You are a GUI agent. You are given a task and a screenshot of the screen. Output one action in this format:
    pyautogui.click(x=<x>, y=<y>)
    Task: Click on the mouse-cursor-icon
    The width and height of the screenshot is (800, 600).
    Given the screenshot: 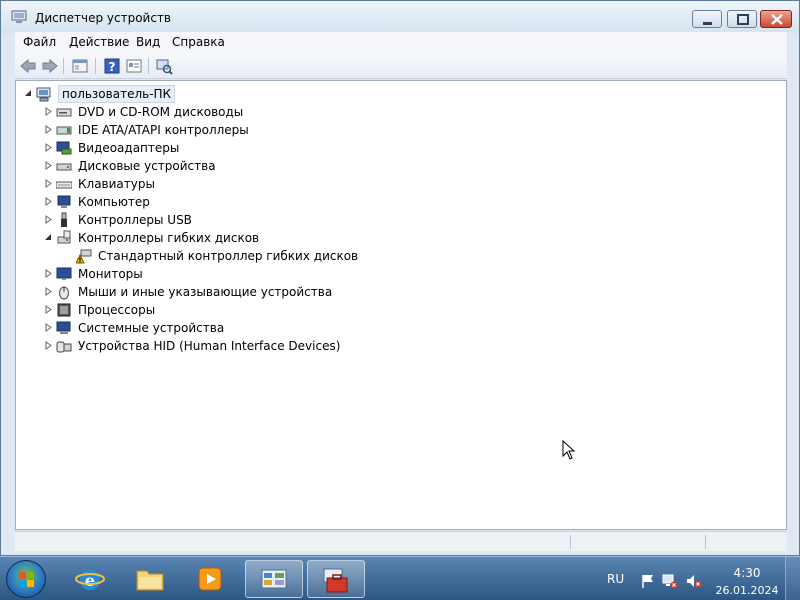 What is the action you would take?
    pyautogui.click(x=569, y=450)
    